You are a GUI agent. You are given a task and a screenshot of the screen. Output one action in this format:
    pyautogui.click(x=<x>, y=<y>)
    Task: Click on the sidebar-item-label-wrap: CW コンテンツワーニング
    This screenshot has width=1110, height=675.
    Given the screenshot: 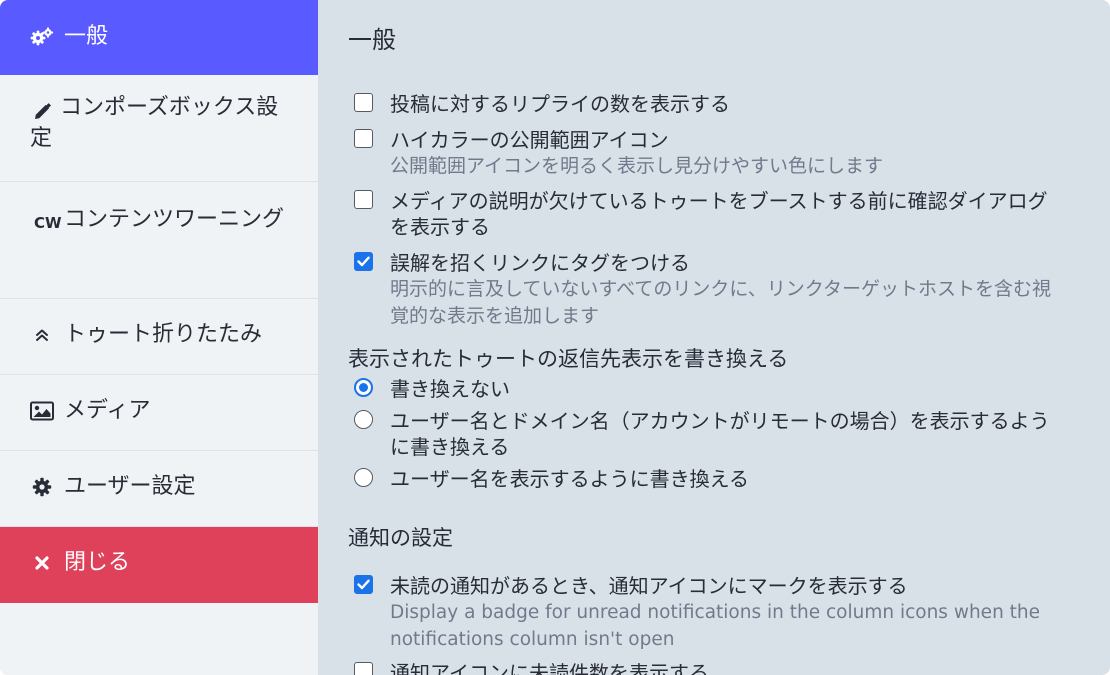 What is the action you would take?
    pyautogui.click(x=159, y=223)
    